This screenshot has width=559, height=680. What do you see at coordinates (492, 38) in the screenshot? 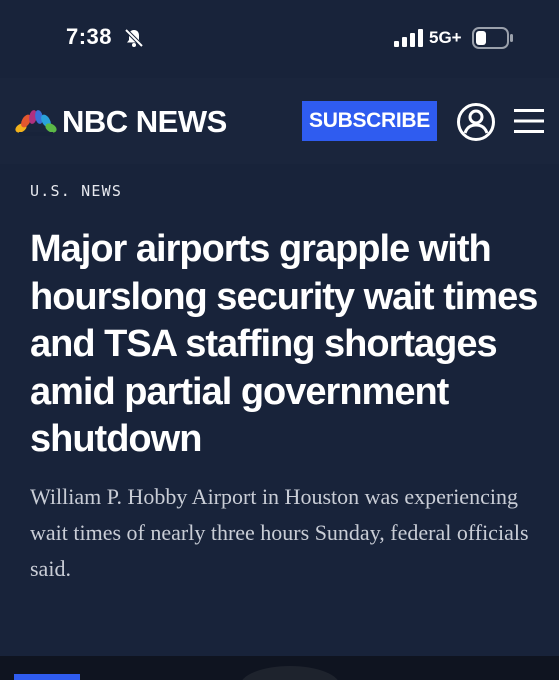
I see `battery-icon` at bounding box center [492, 38].